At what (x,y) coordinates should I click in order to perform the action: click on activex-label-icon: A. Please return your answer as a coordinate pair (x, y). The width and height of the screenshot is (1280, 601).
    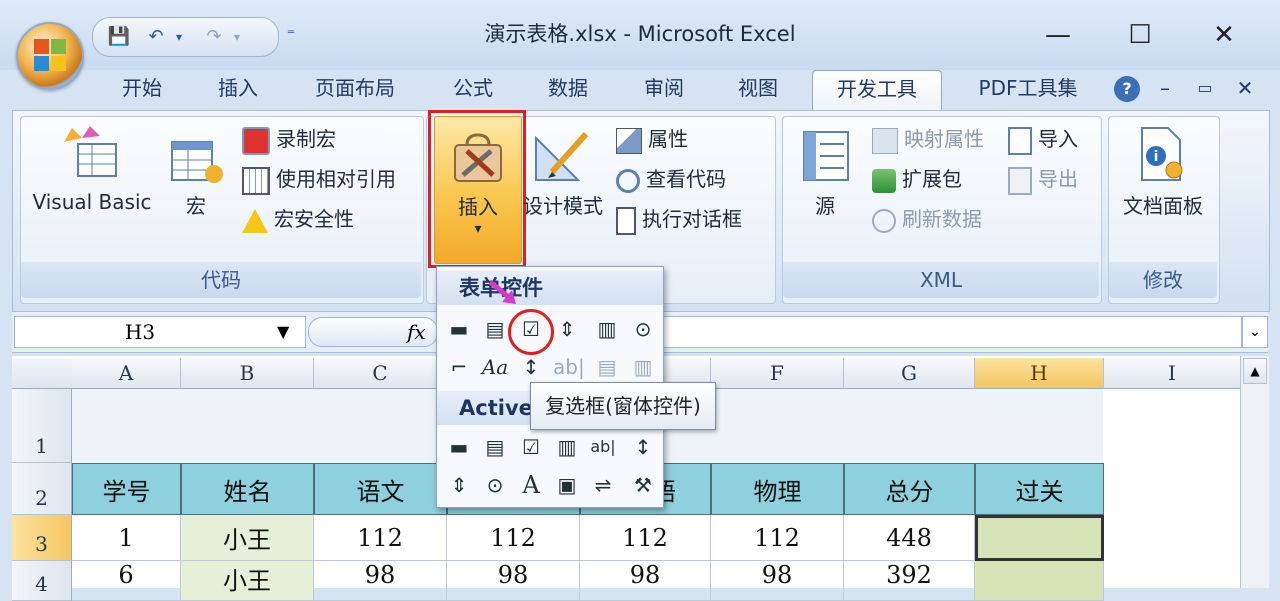
    Looking at the image, I should click on (531, 485).